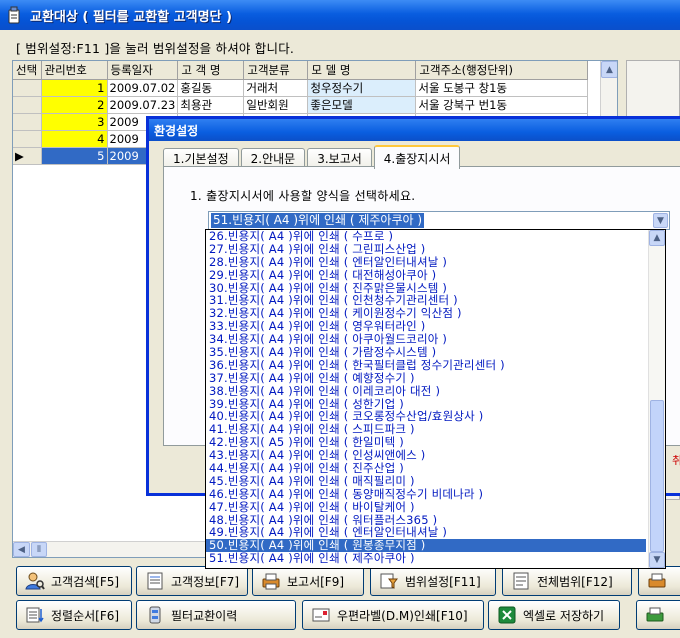 The width and height of the screenshot is (680, 638). What do you see at coordinates (211, 105) in the screenshot?
I see `cell-name: 최용관` at bounding box center [211, 105].